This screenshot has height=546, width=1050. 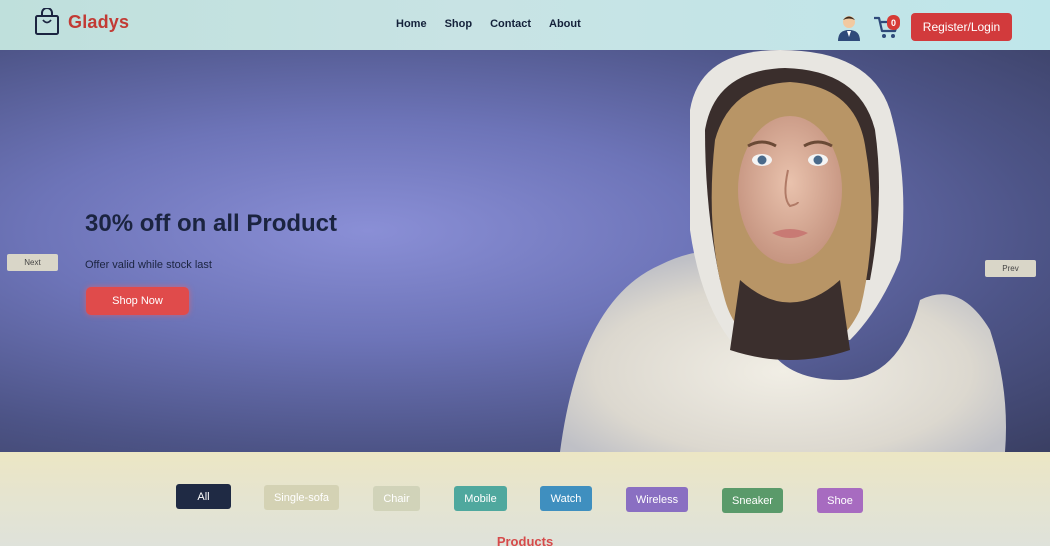 What do you see at coordinates (840, 500) in the screenshot?
I see `filter-shoe: Shoe` at bounding box center [840, 500].